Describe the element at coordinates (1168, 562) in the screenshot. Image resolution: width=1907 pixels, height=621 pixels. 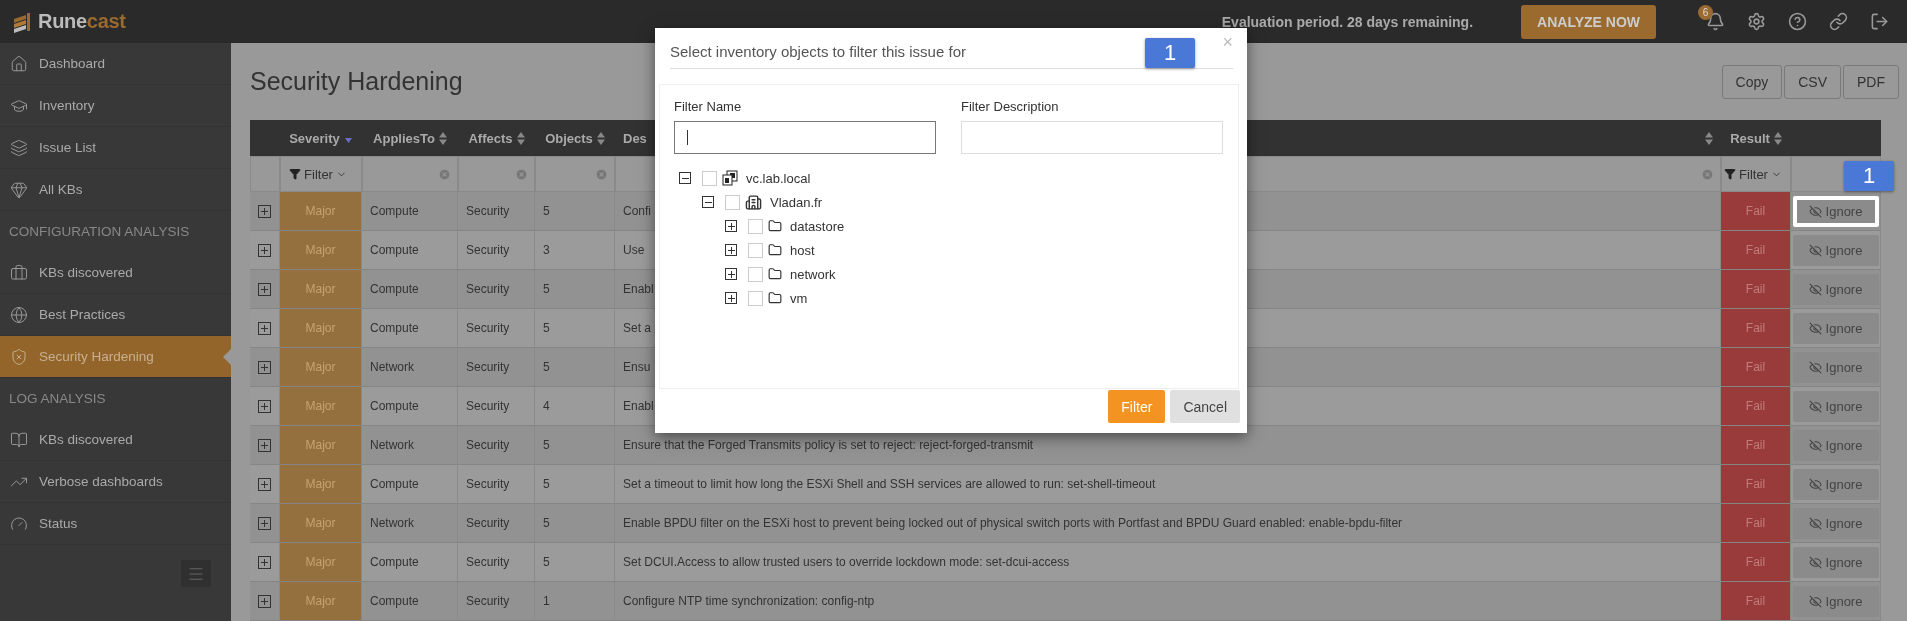
I see `table-cell: Set DCUI.Access to allow trusted users to override lockdown mode: set-dcui-access` at that location.